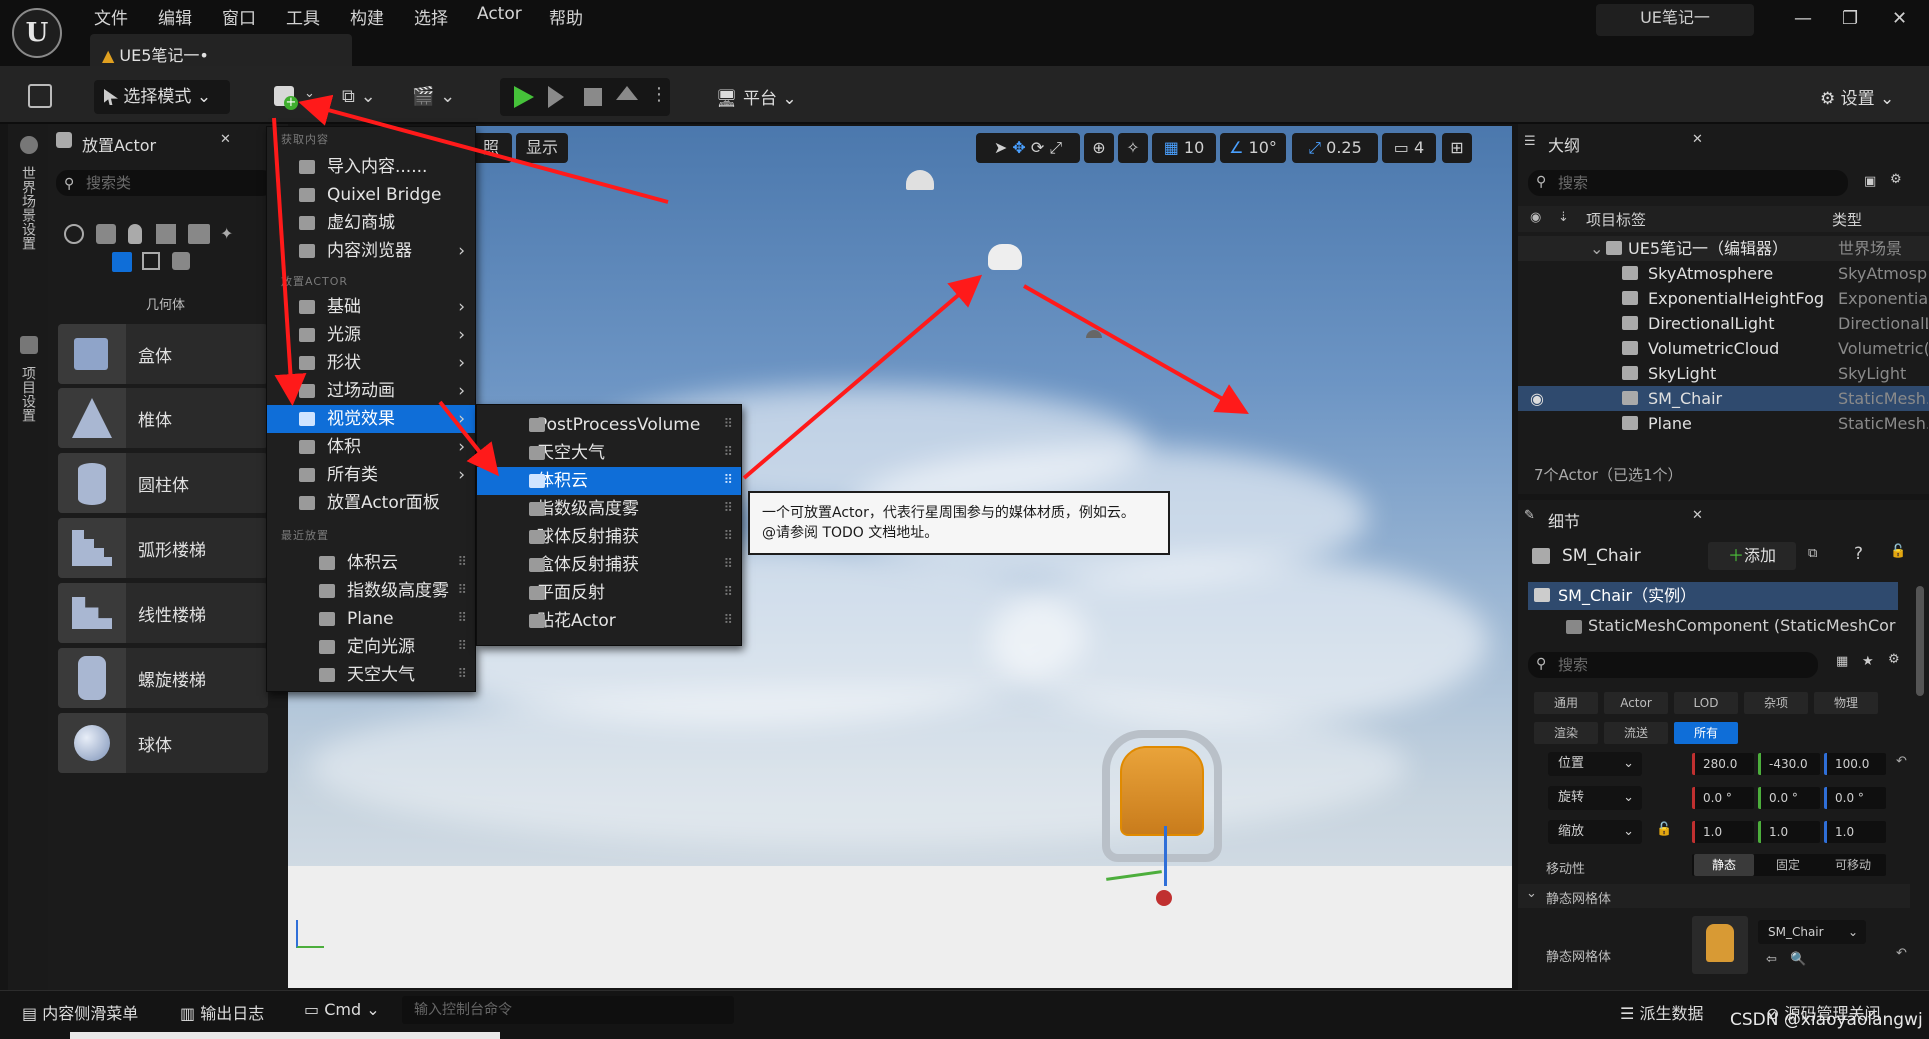  Describe the element at coordinates (1133, 148) in the screenshot. I see `surface-snap-icon: ✧` at that location.